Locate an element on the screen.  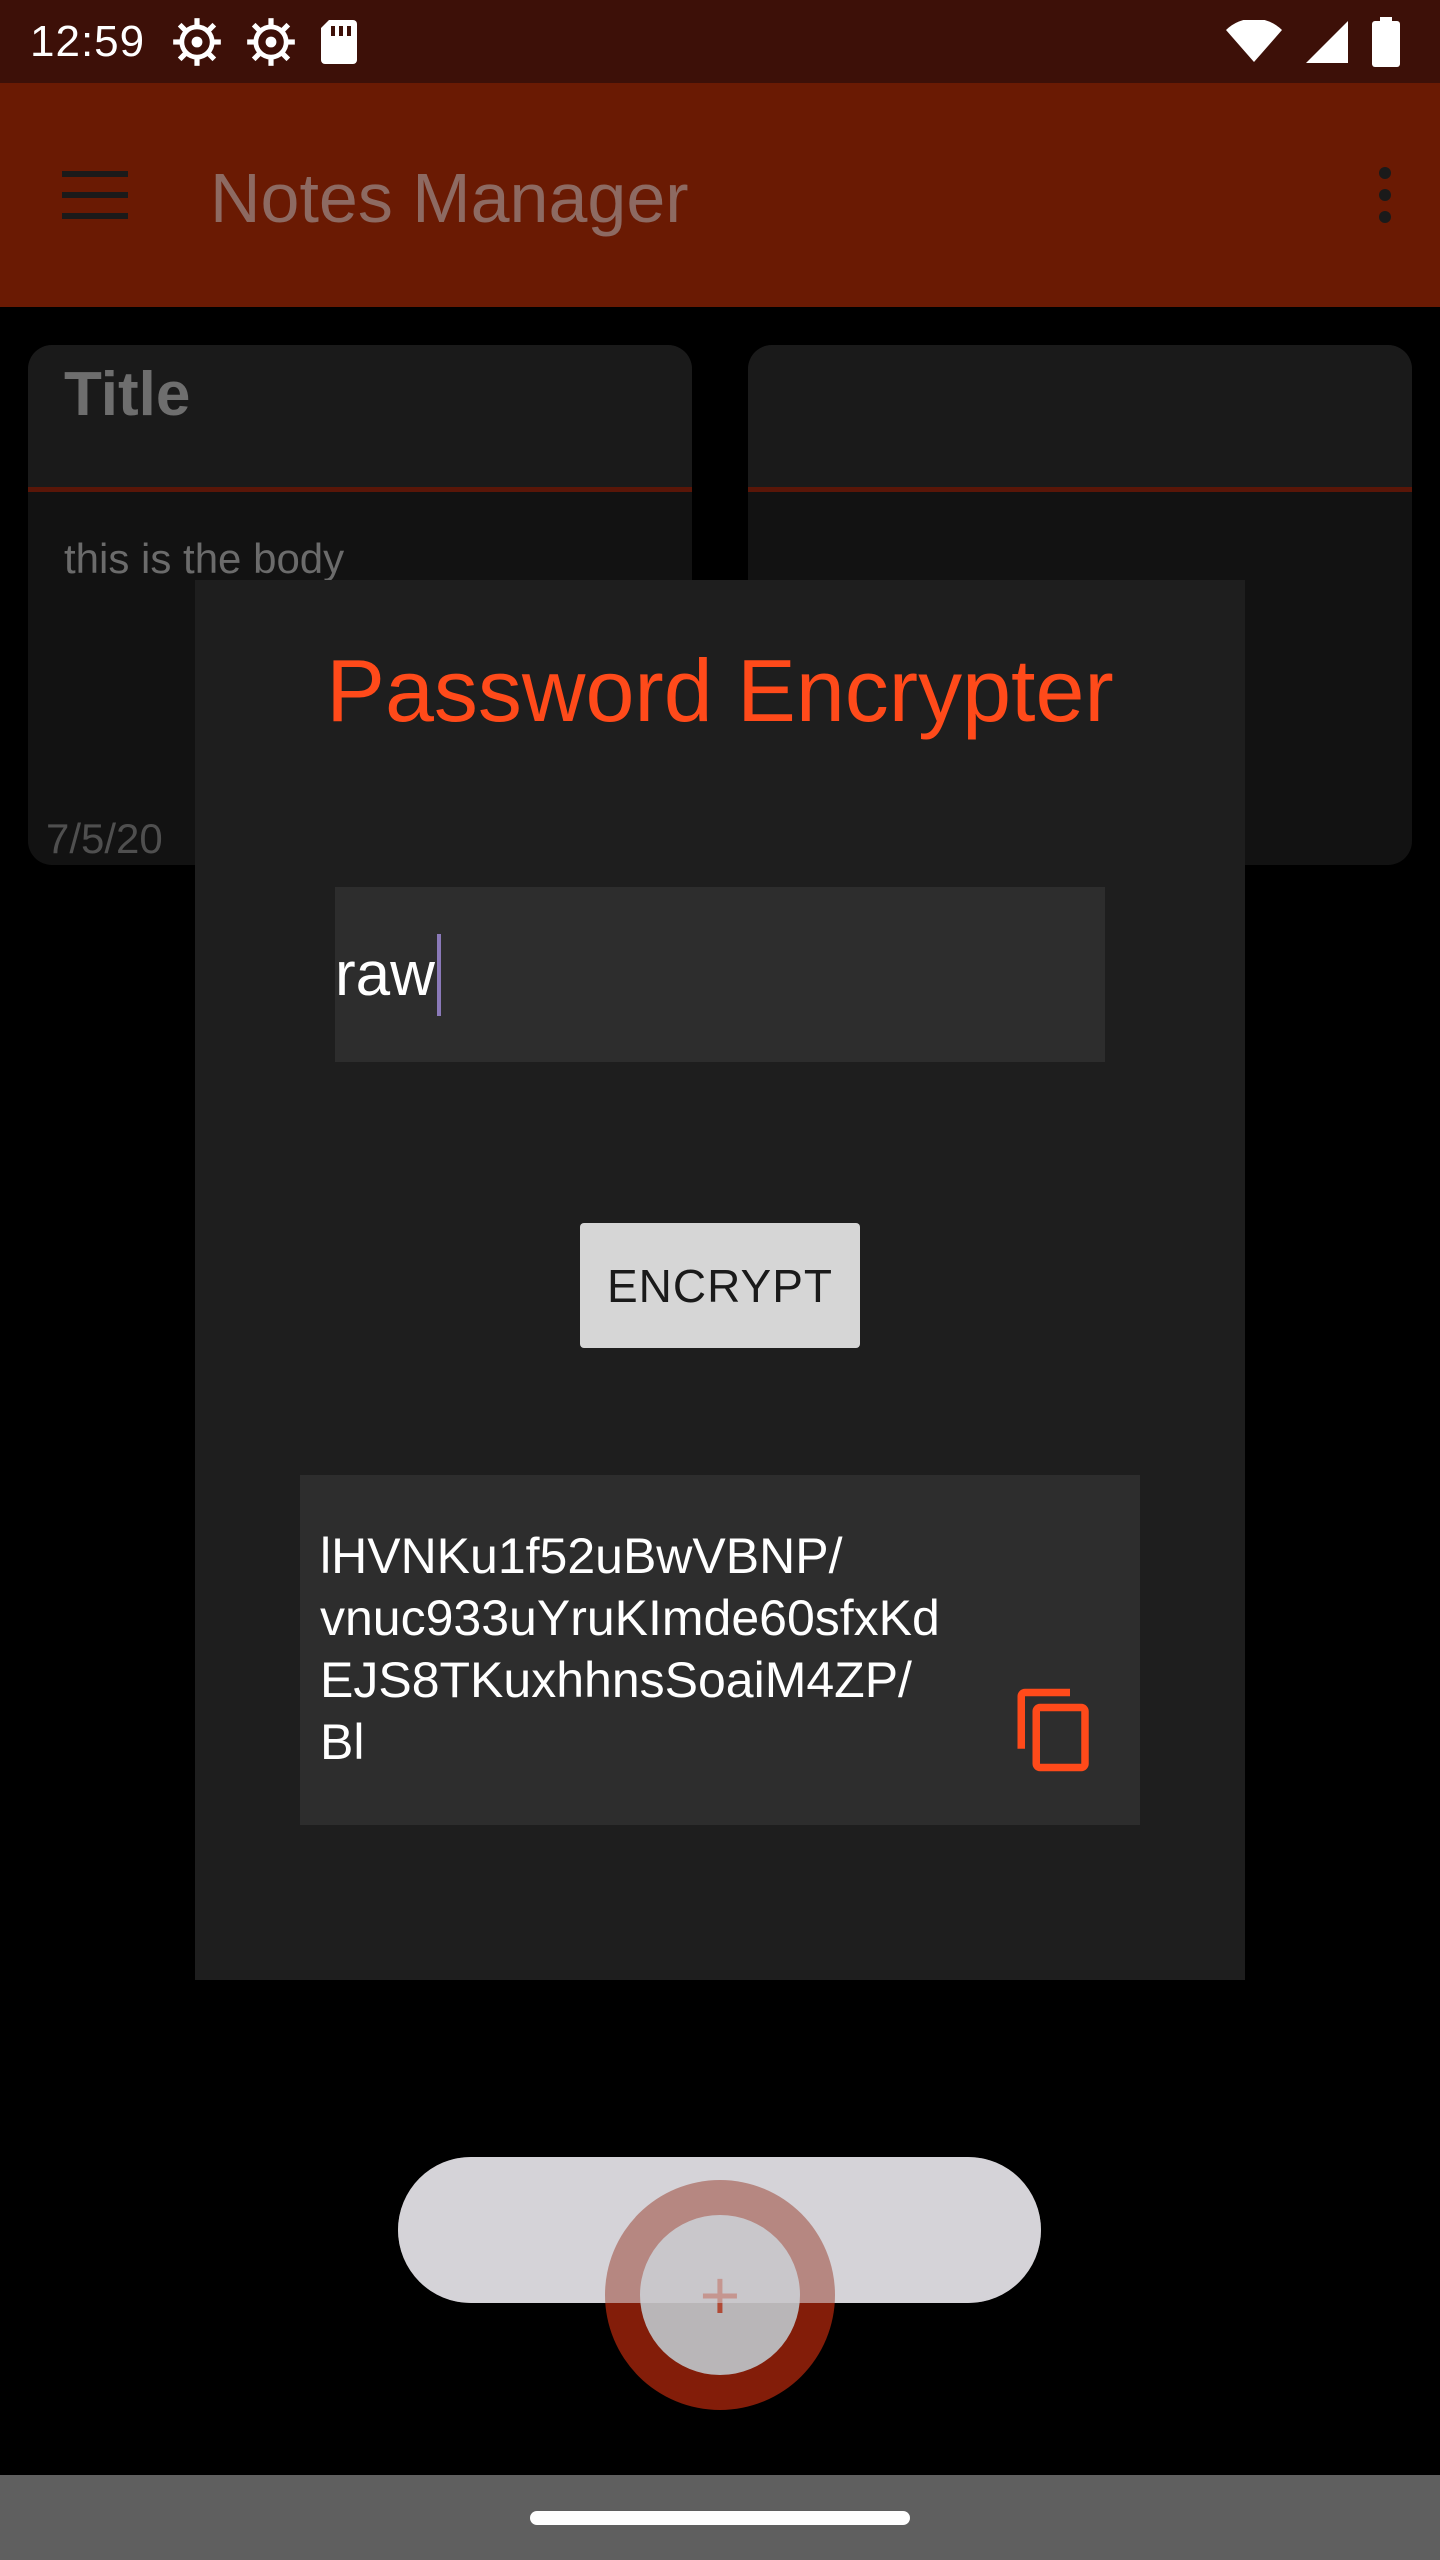
app-bar: Notes Manager is located at coordinates (720, 195).